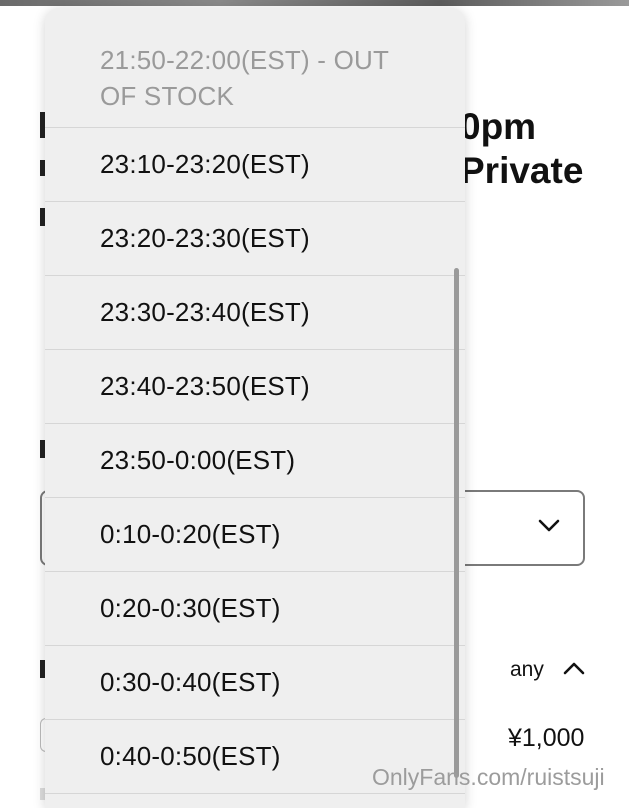  I want to click on price-value: ¥1,000, so click(546, 738).